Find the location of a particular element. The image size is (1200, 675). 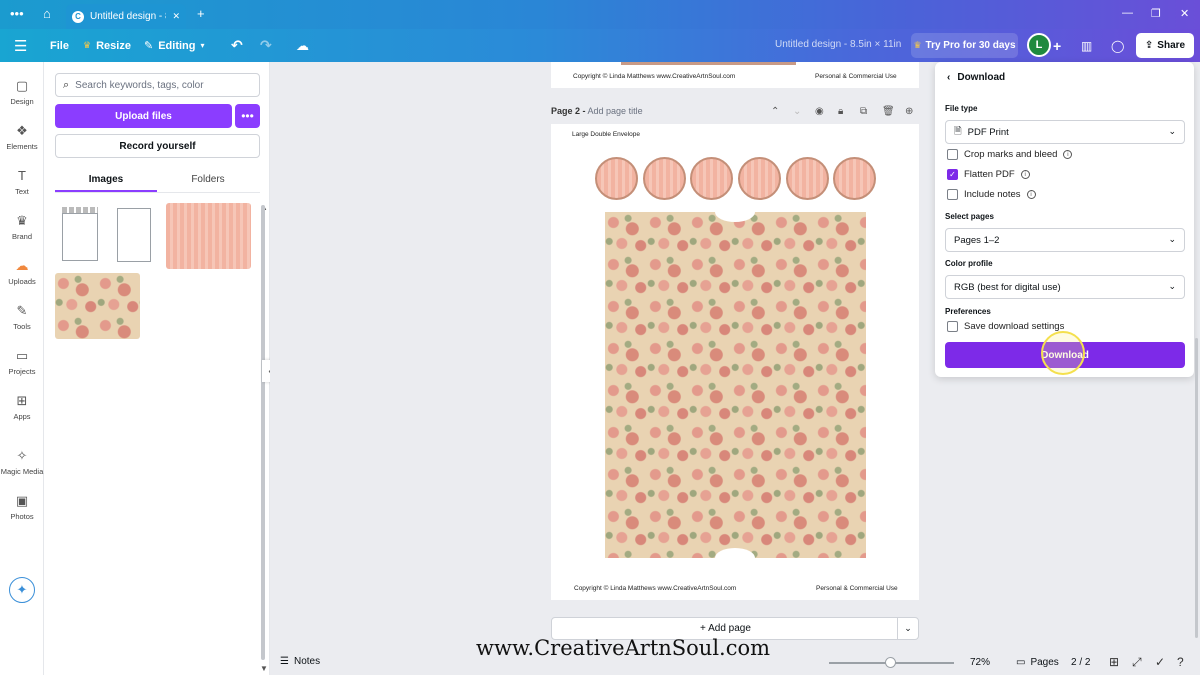

select-pages-dropdown: Pages 1–2 ⌄ is located at coordinates (1065, 240).